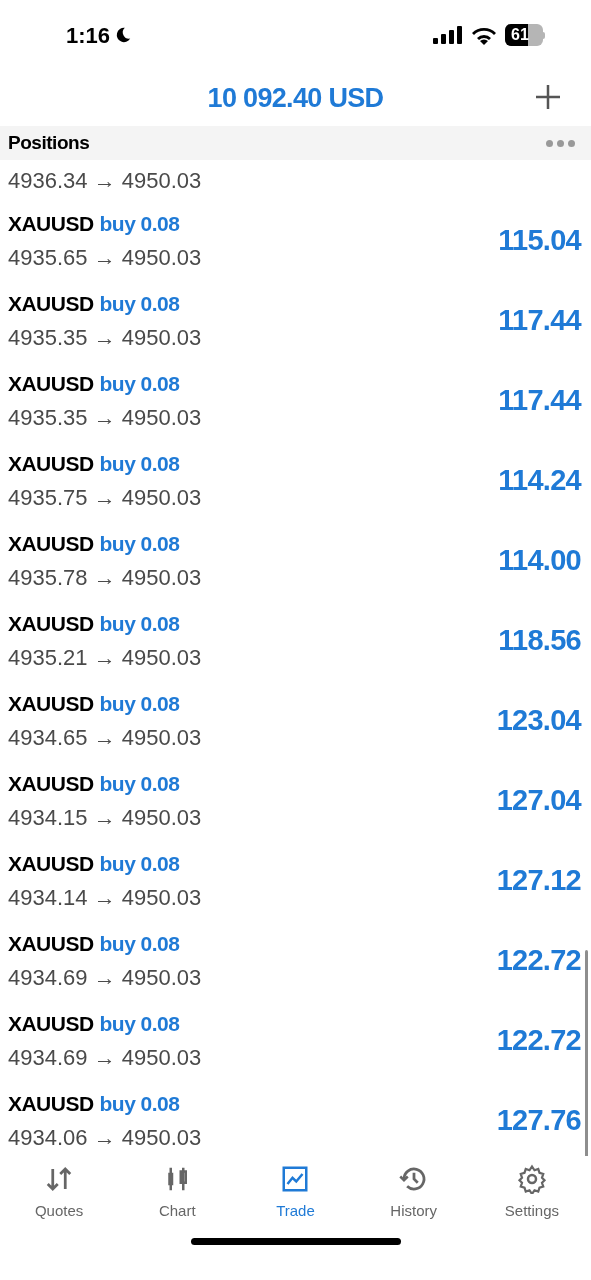 The image size is (591, 1280). I want to click on tab-bar-item: Chart, so click(177, 1193).